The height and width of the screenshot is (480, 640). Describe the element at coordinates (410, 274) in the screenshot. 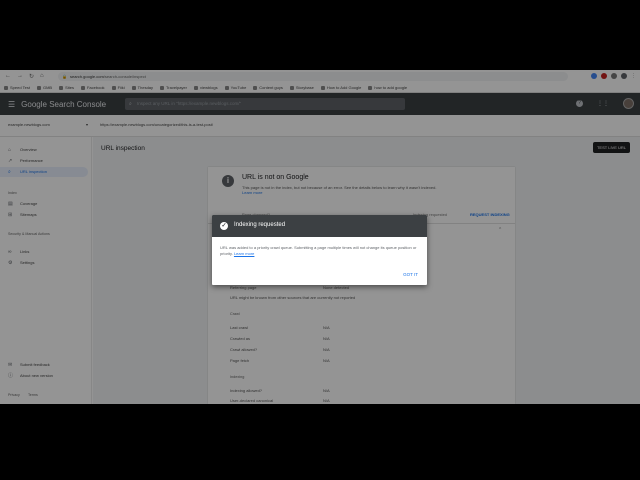

I see `got-it-button: GOT IT` at that location.